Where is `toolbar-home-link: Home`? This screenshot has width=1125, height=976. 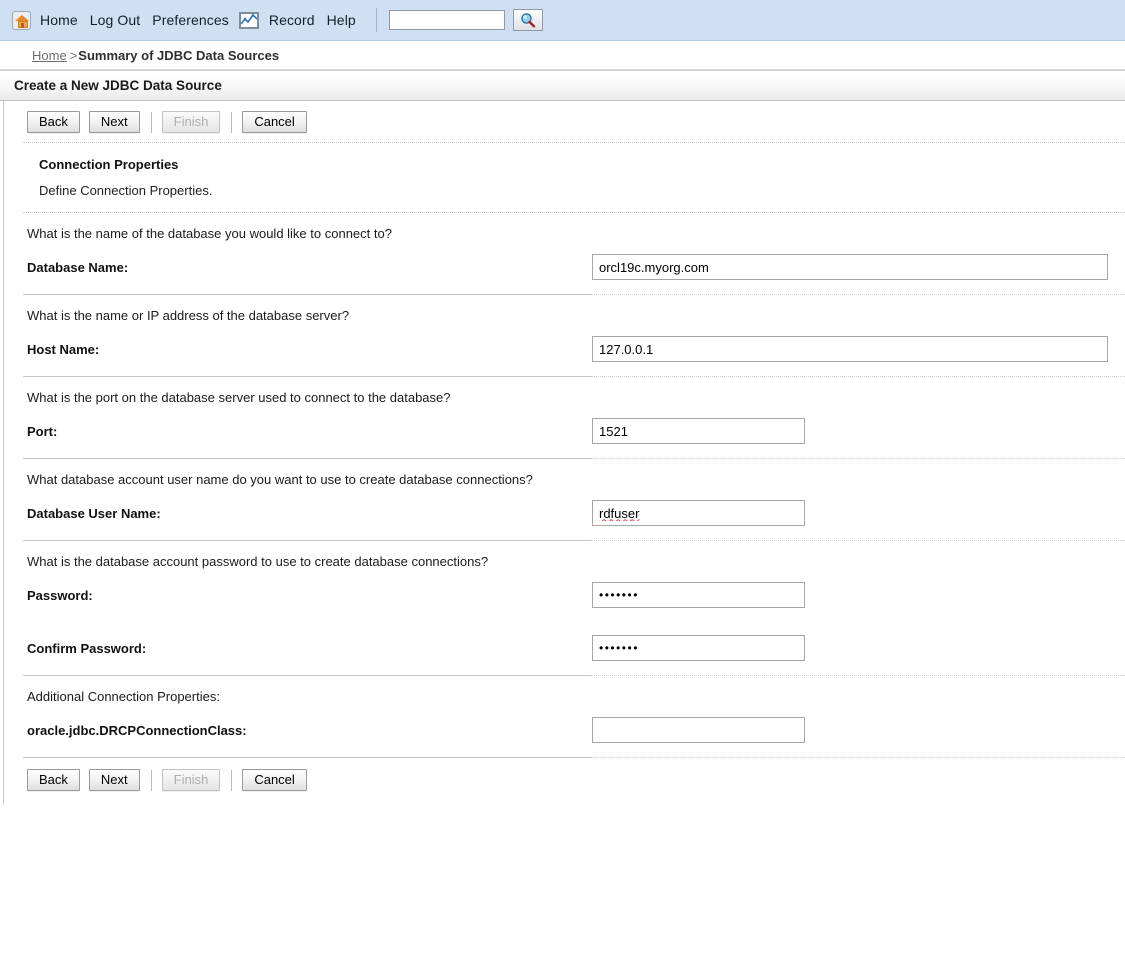
toolbar-home-link: Home is located at coordinates (59, 20).